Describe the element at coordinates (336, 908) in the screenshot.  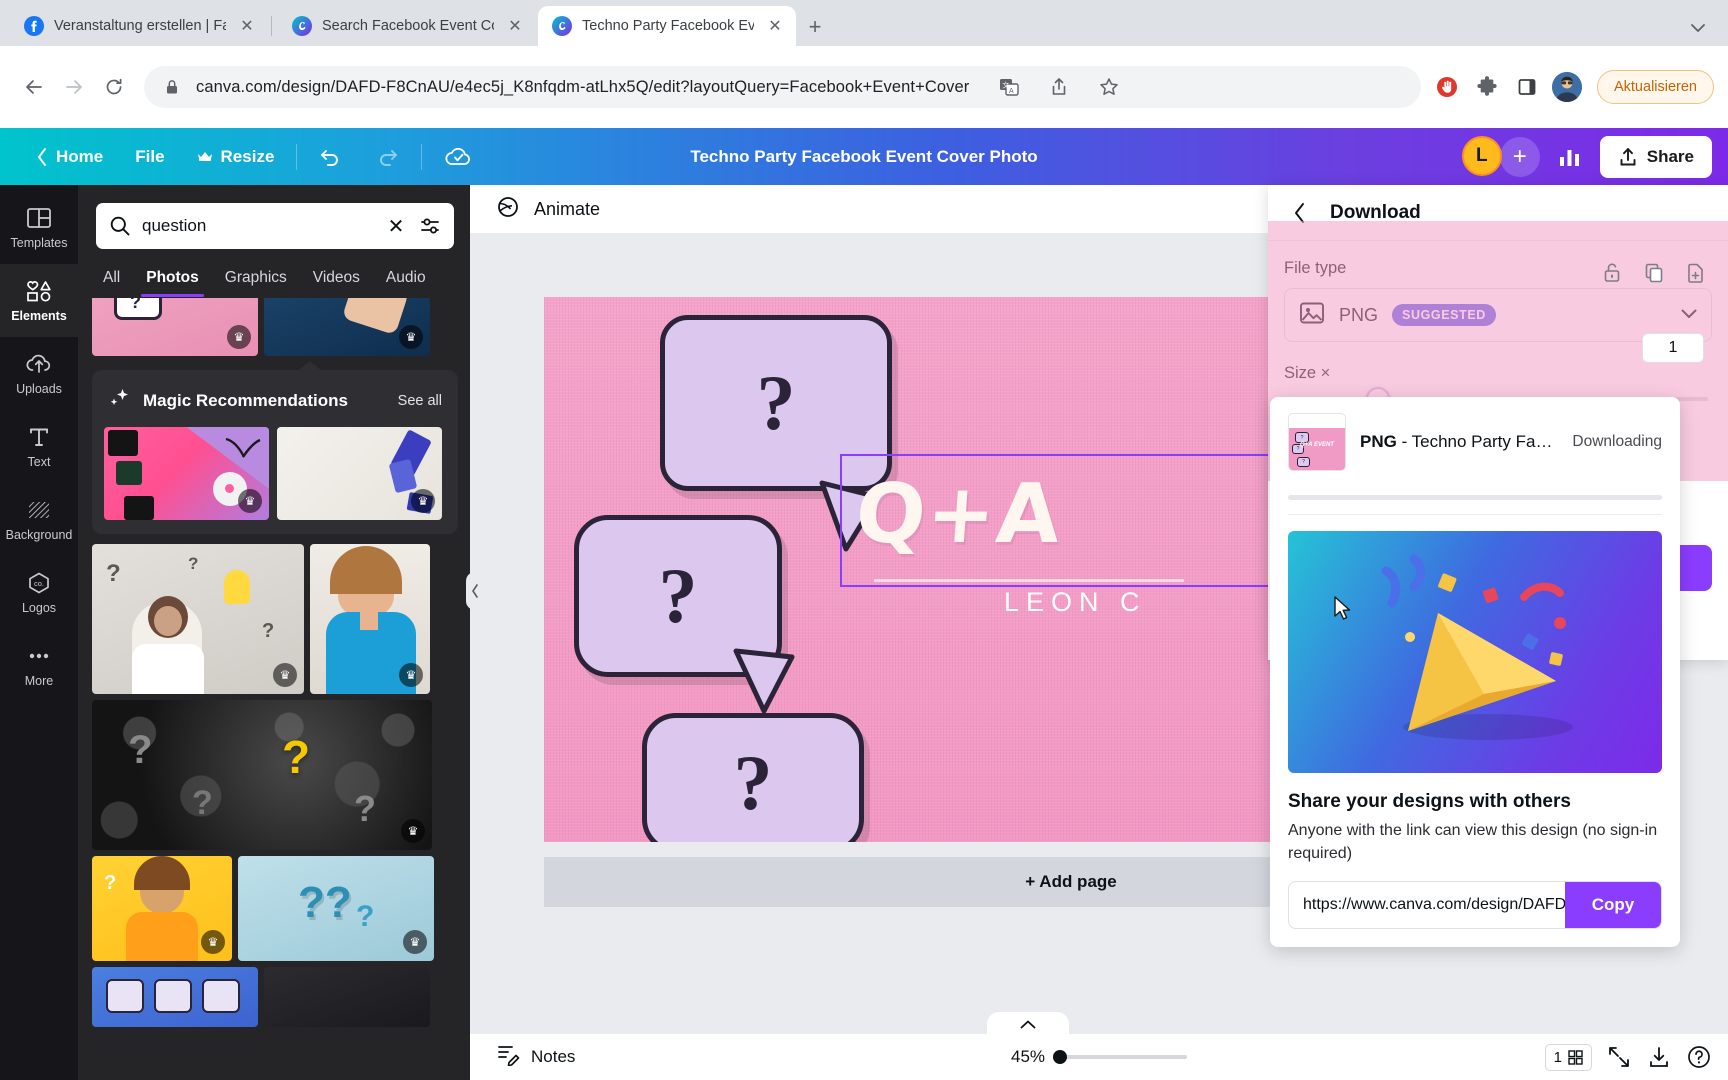
I see `result-thumb: ?? ? ♛` at that location.